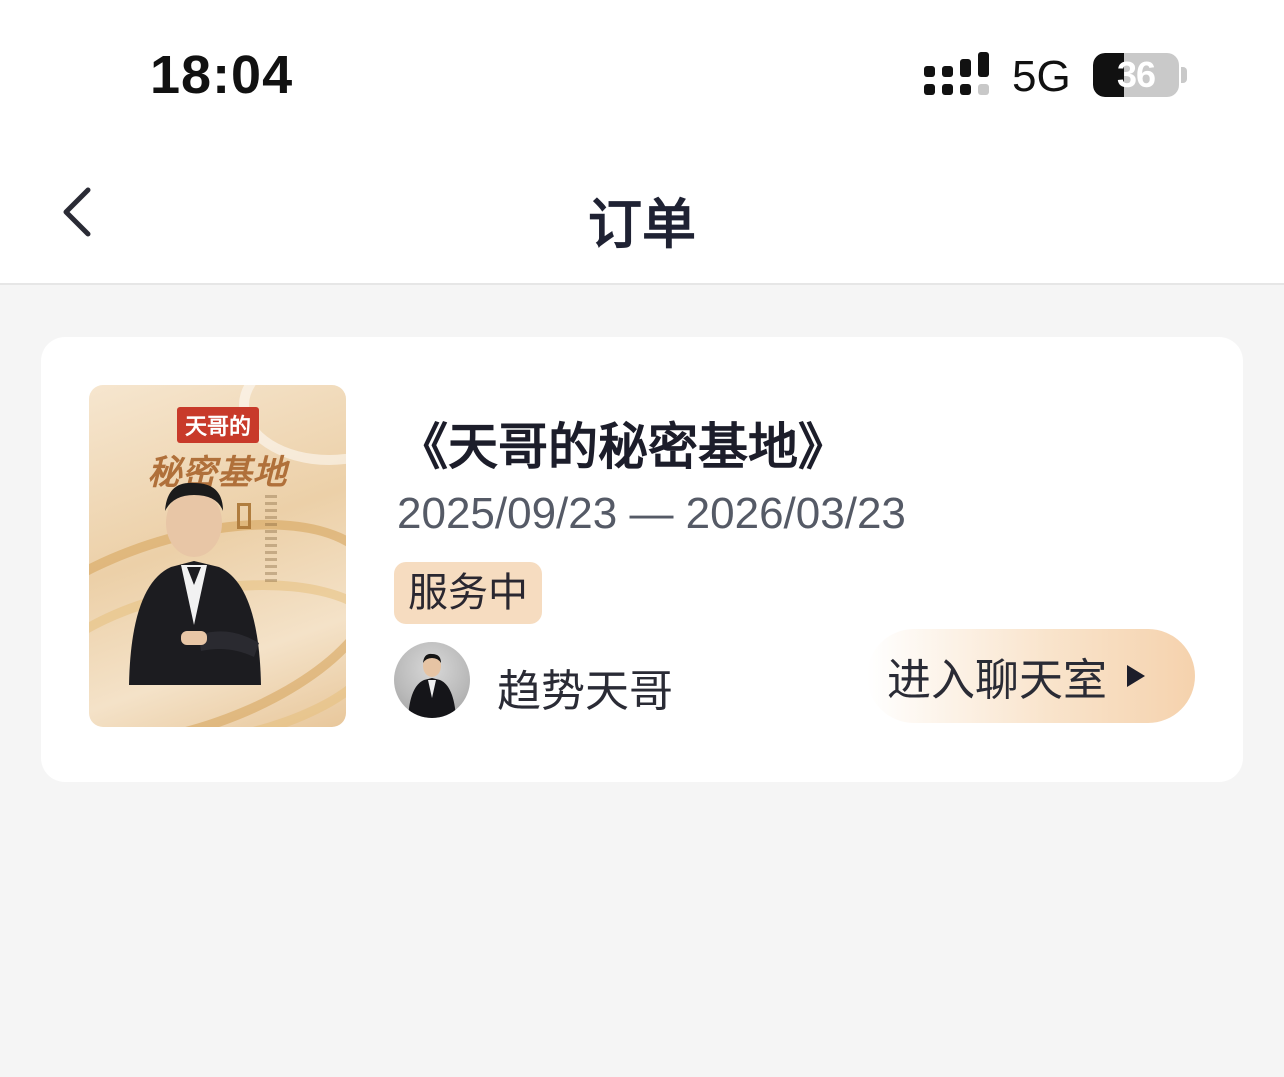 Image resolution: width=1284 pixels, height=1077 pixels. I want to click on host-name: 趋势天哥, so click(585, 687).